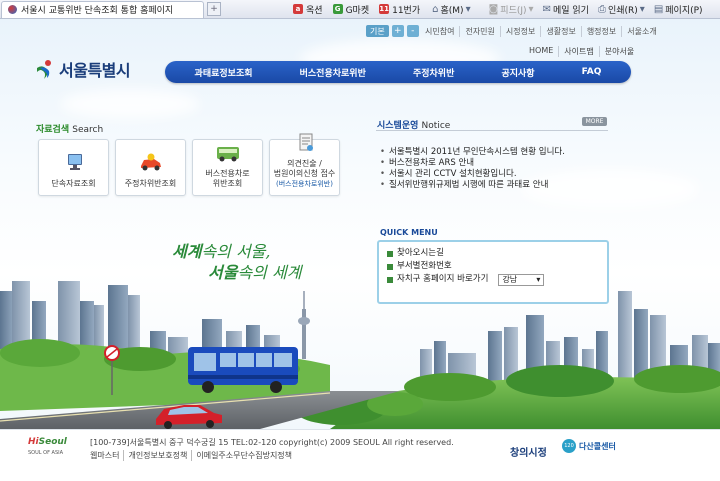 Image resolution: width=720 pixels, height=481 pixels. I want to click on card-label-line2: 법원이의신청 접수, so click(304, 173).